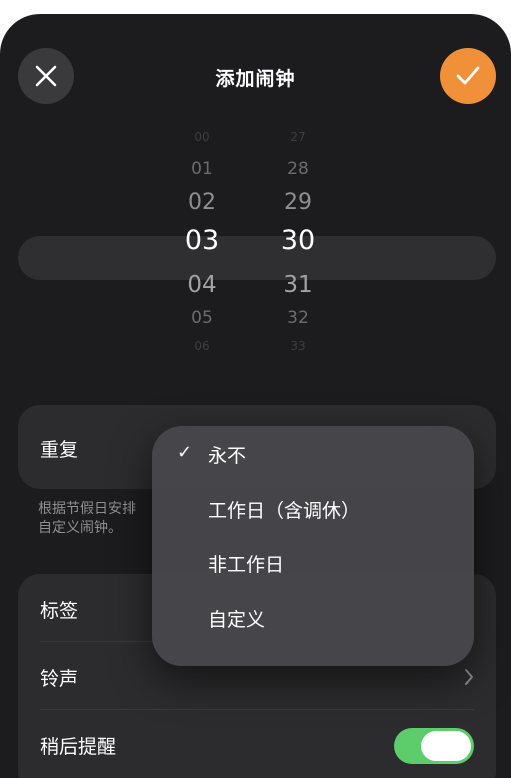 Image resolution: width=511 pixels, height=778 pixels. I want to click on page-title: 添加闹钟, so click(255, 79).